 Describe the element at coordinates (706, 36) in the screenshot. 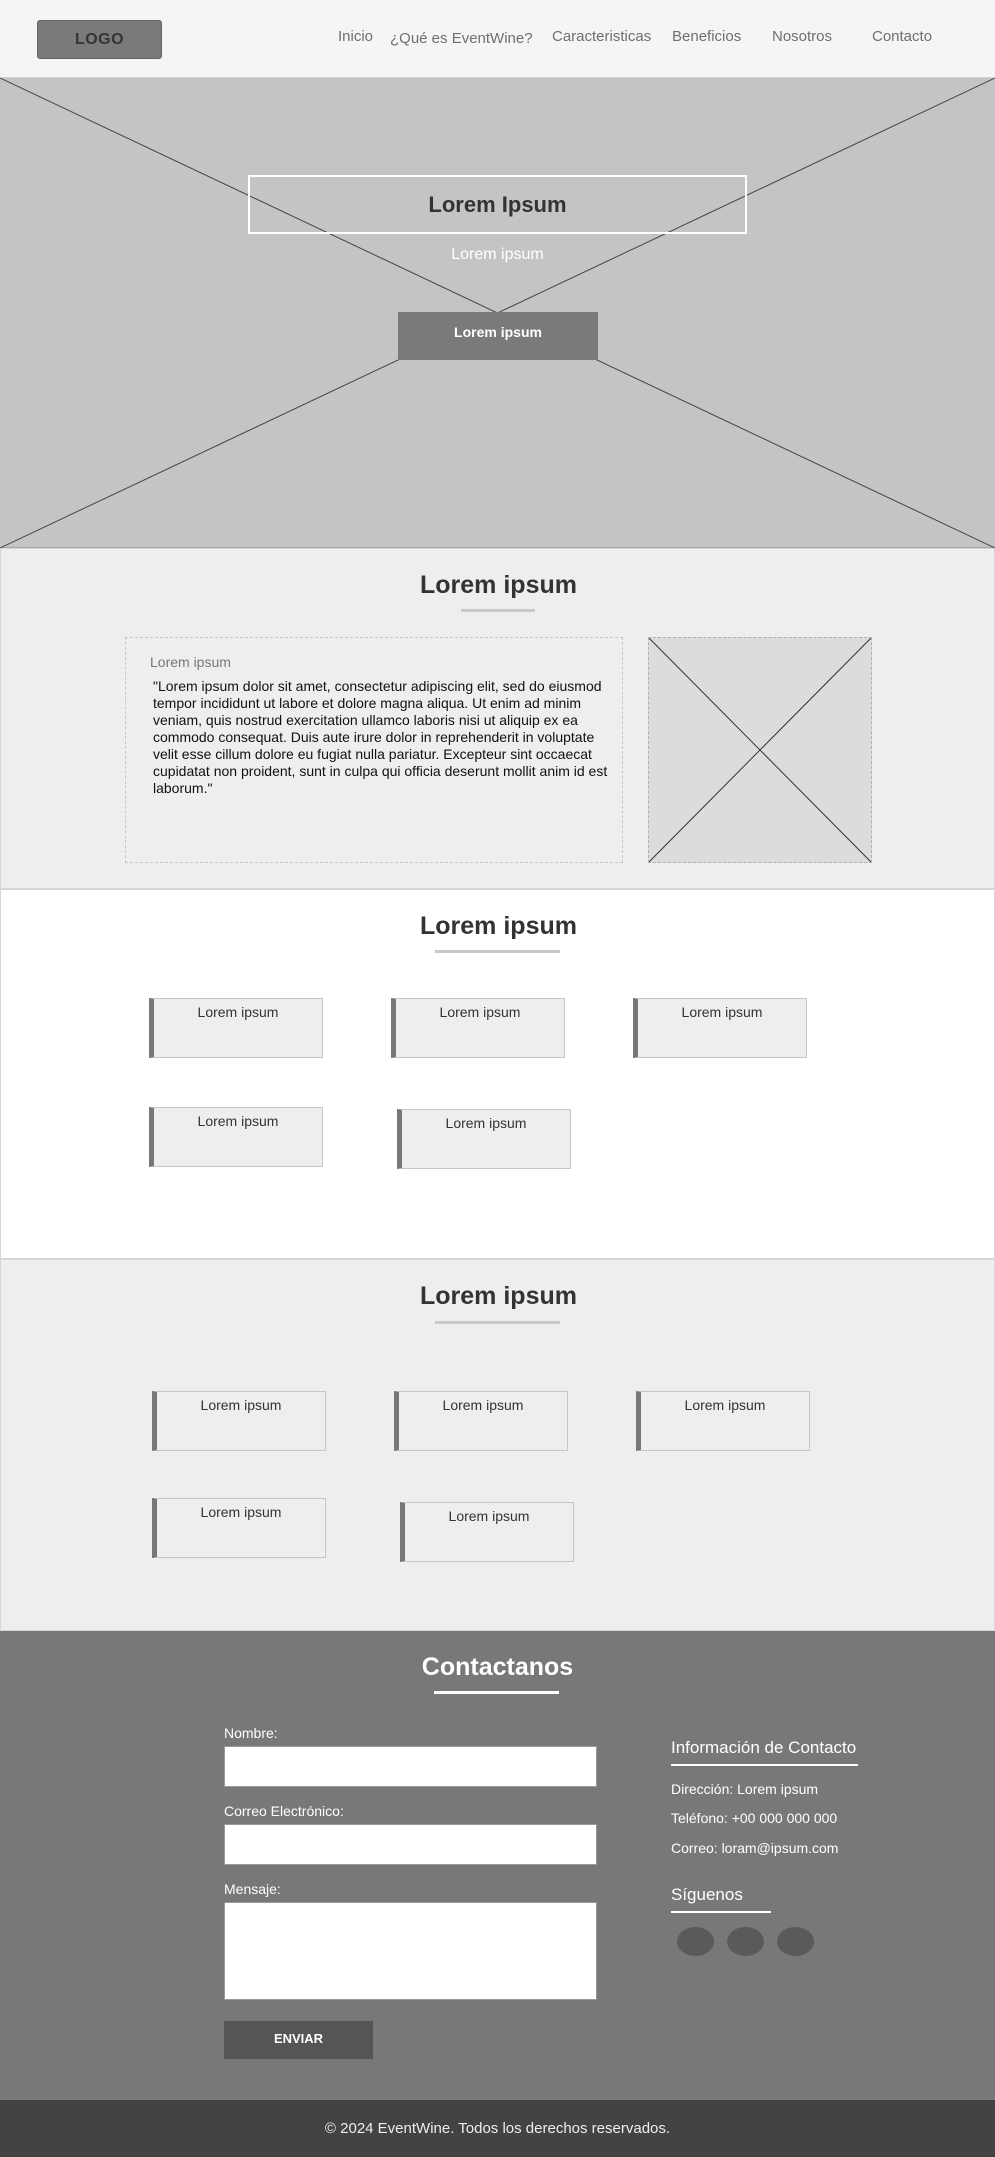

I see `nav-beneficios: Beneficios` at that location.